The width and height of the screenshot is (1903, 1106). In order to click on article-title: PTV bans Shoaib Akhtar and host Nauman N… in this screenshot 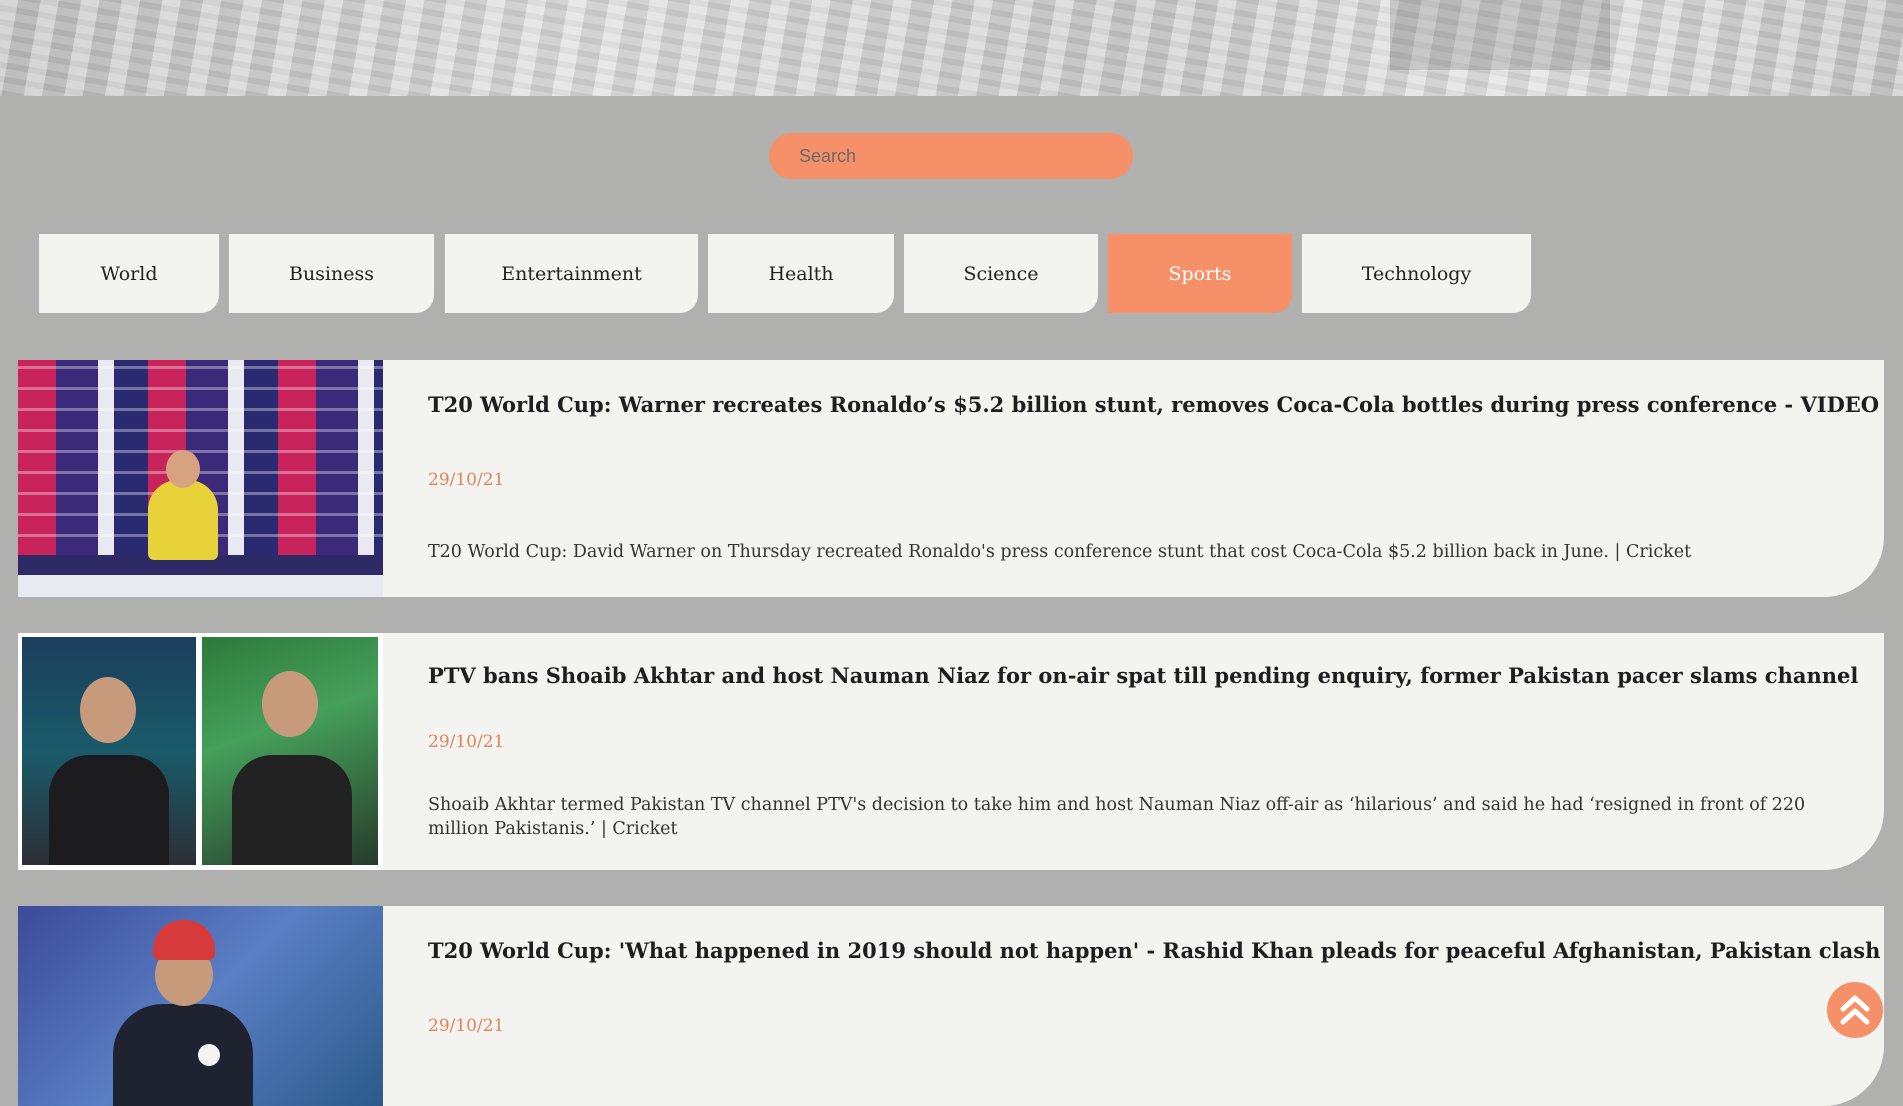, I will do `click(1143, 675)`.